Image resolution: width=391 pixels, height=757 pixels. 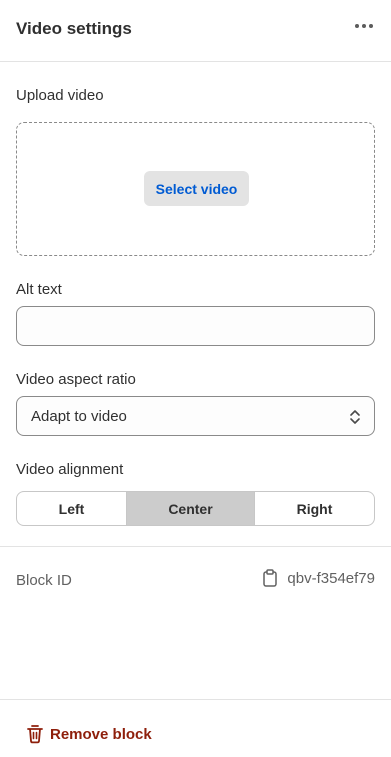 I want to click on block-id-label: Block ID, so click(x=44, y=580).